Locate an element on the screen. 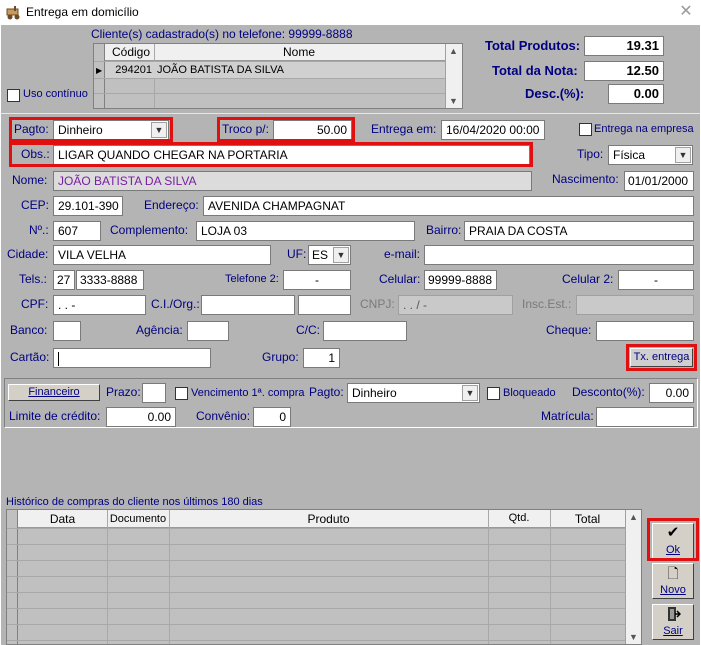 Image resolution: width=701 pixels, height=645 pixels. nascimento-label: Nascimento: is located at coordinates (585, 179).